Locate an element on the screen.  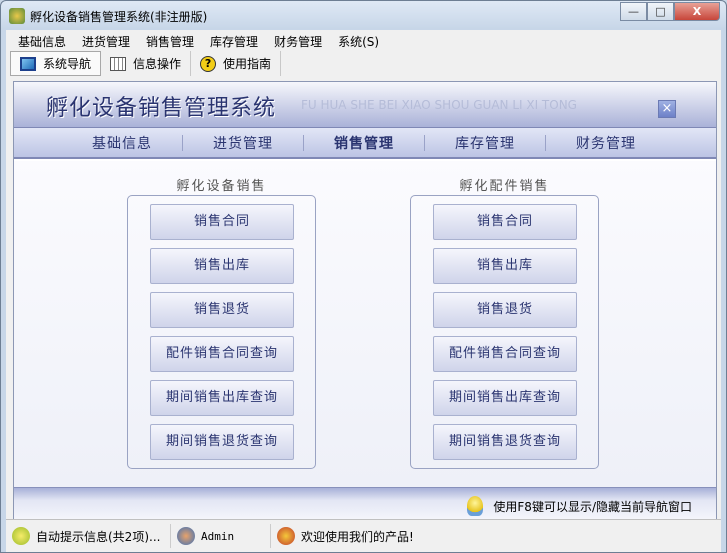
status-bar: 自动提示信息(共2项)... Admin 欢迎使用我们的产品! is located at coordinates (363, 535).